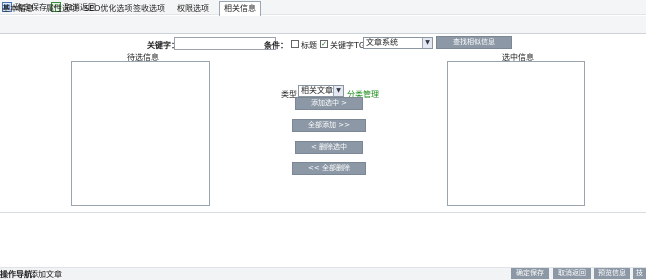  I want to click on tab-seo-options: SEO优化选项, so click(108, 8).